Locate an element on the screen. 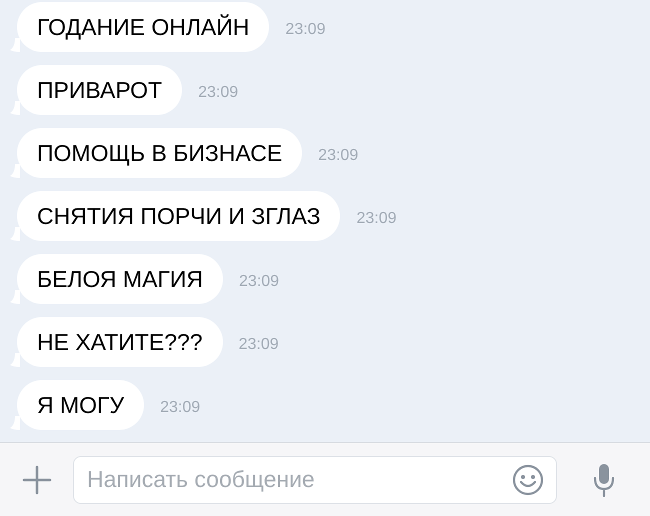 Image resolution: width=650 pixels, height=516 pixels. message-bubble: ПРИВАРОТ is located at coordinates (99, 90).